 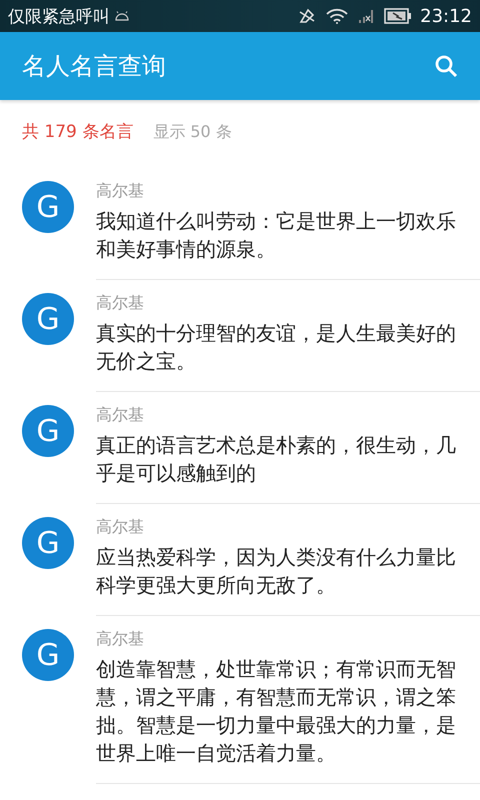 I want to click on battery-icon, so click(x=398, y=16).